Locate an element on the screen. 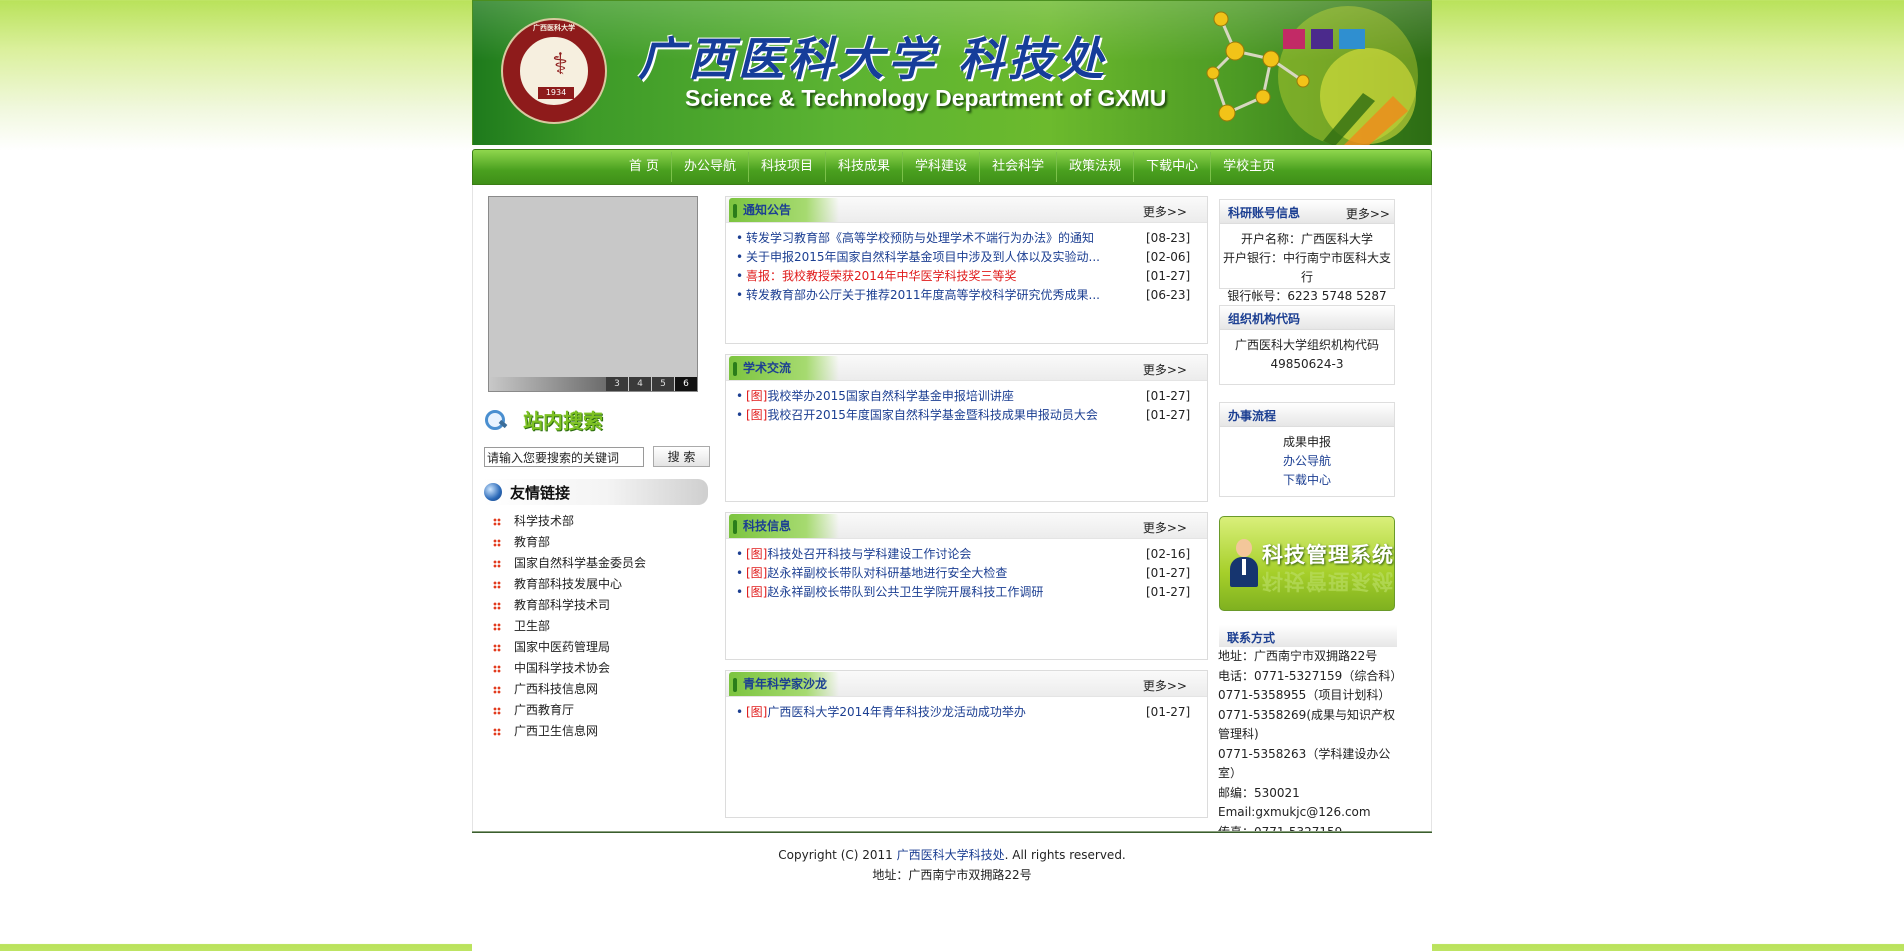 Image resolution: width=1904 pixels, height=951 pixels. friend-link: 教育部 is located at coordinates (569, 542).